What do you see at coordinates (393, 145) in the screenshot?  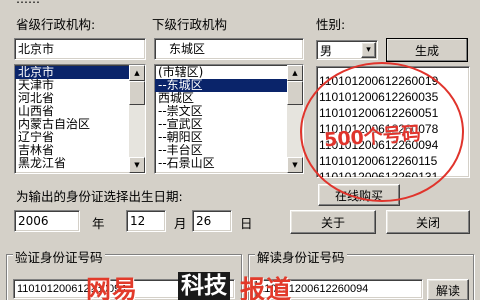 I see `generated-id-item: 110101200612260094` at bounding box center [393, 145].